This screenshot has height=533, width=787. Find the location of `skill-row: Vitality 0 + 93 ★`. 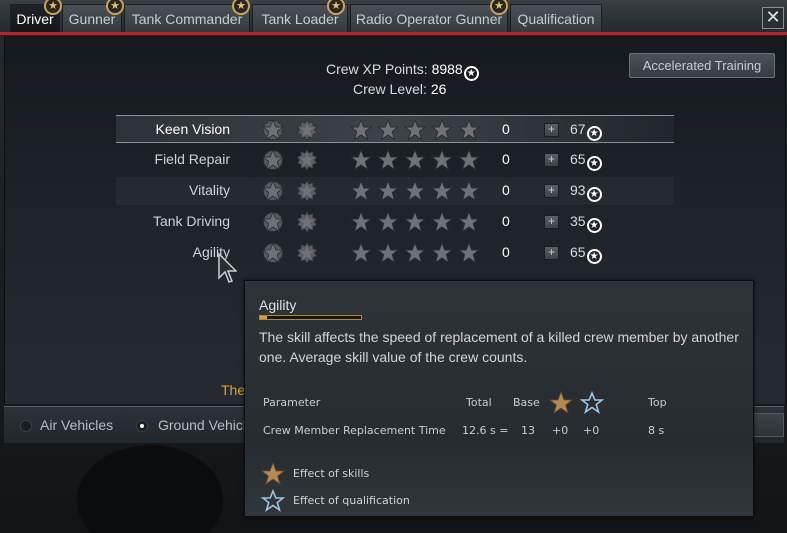

skill-row: Vitality 0 + 93 ★ is located at coordinates (395, 191).